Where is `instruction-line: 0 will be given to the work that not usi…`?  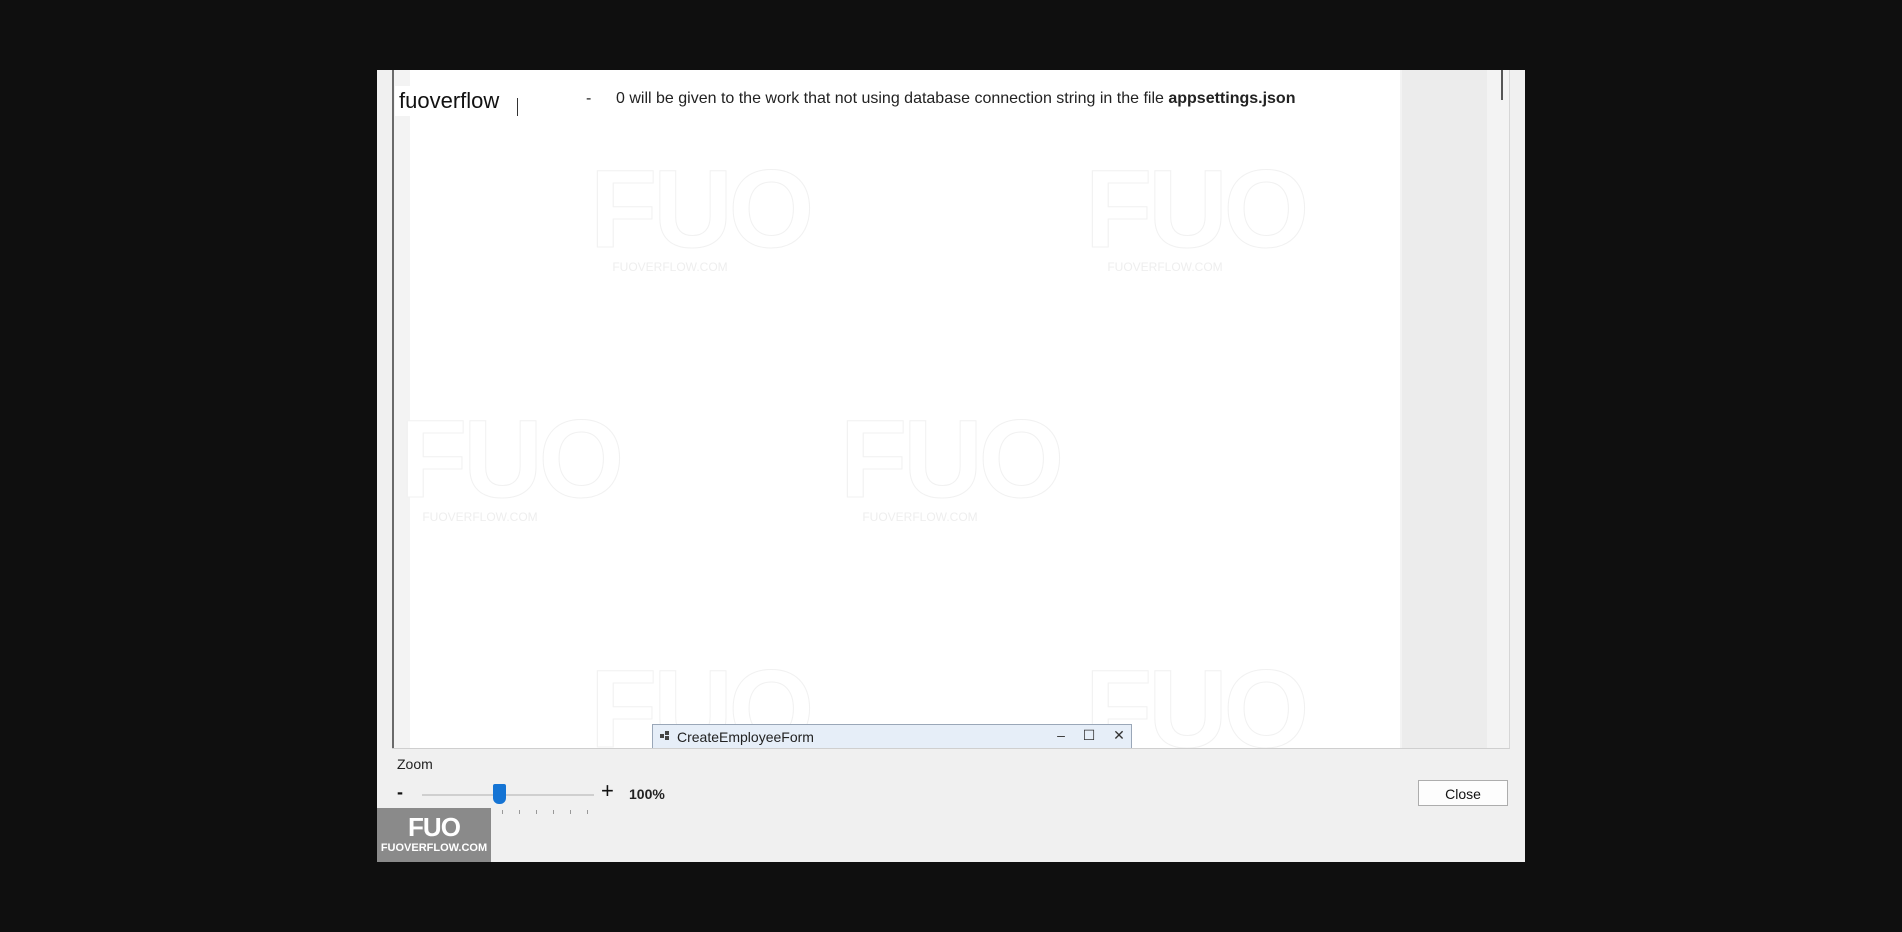
instruction-line: 0 will be given to the work that not usi… is located at coordinates (955, 99).